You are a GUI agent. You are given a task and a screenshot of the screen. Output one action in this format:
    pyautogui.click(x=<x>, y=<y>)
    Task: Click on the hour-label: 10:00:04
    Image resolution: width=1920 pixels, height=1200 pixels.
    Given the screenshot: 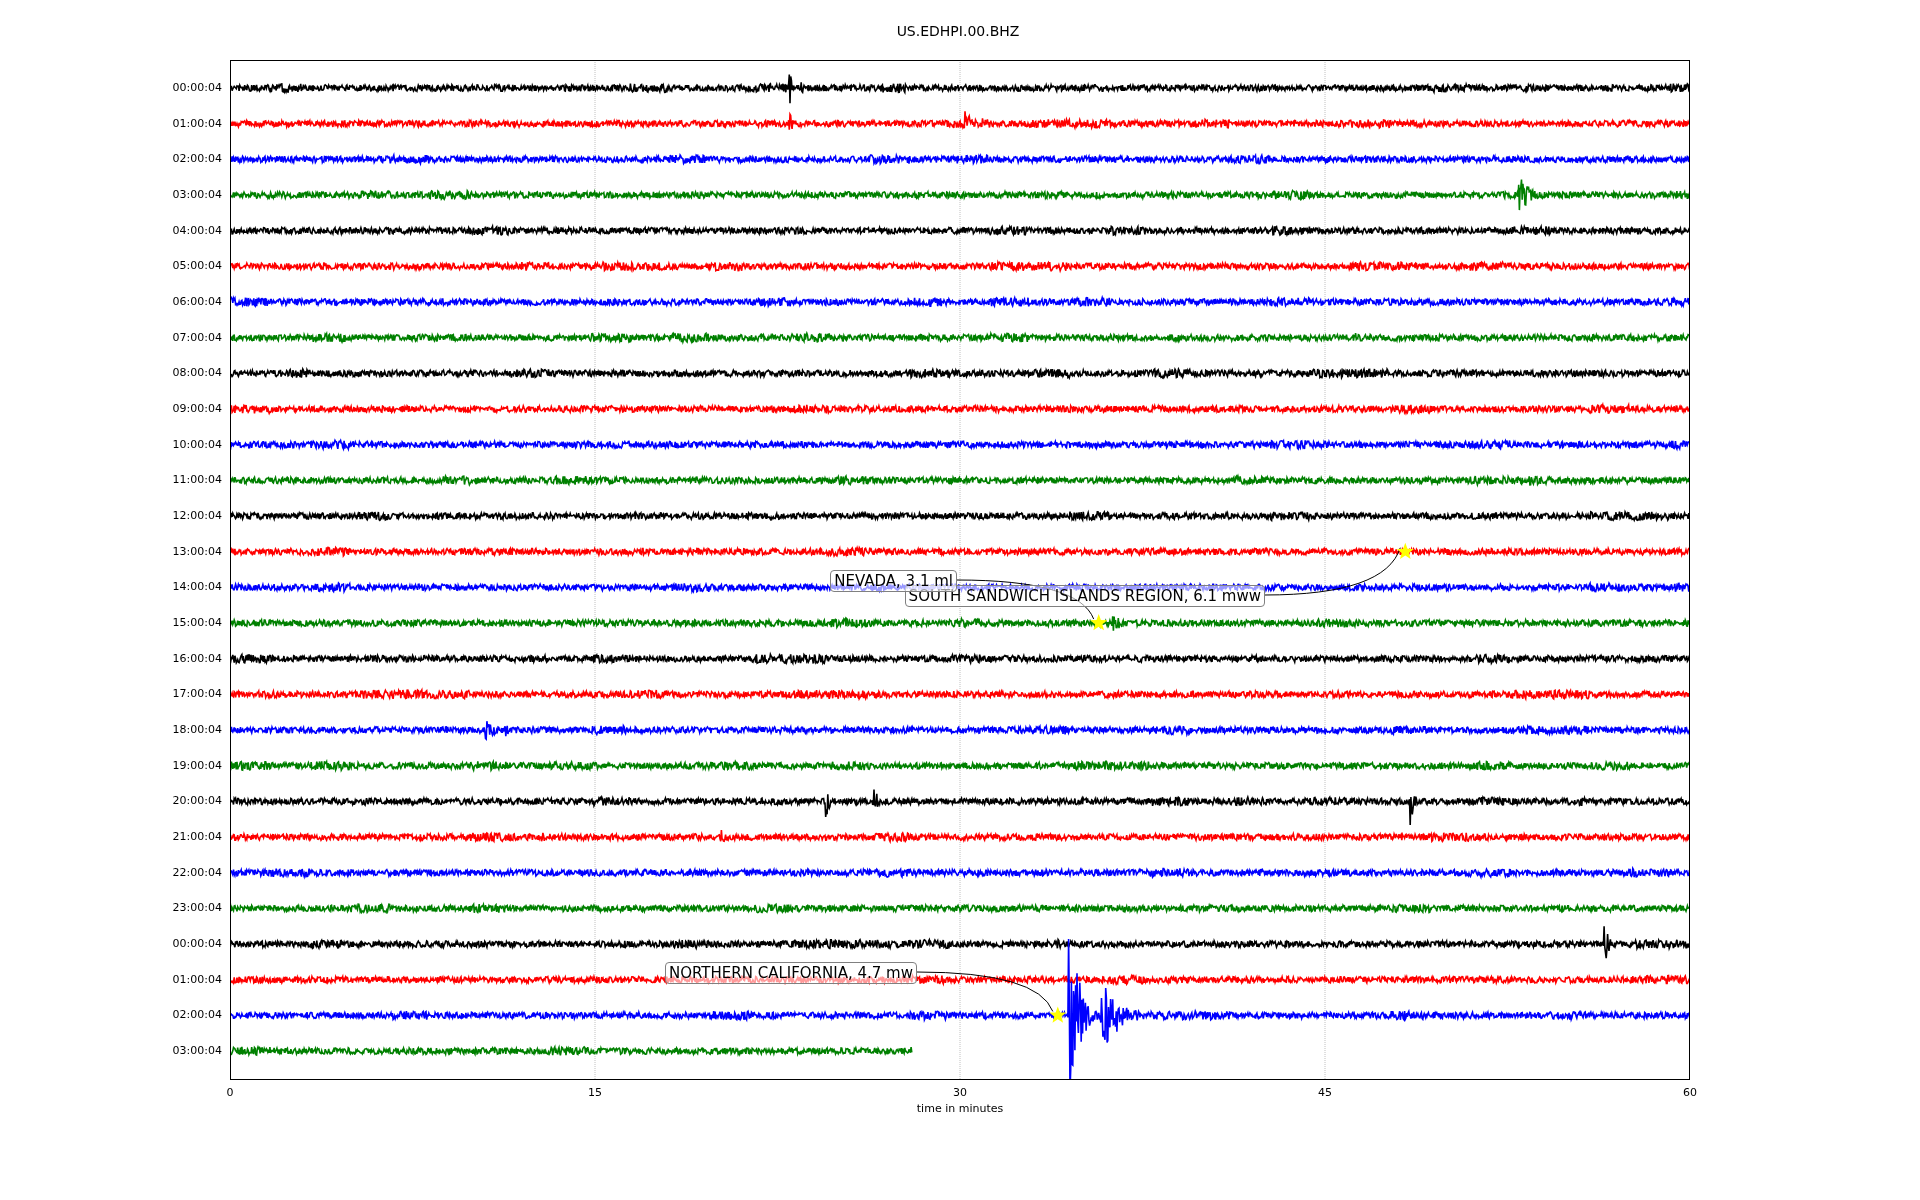 What is the action you would take?
    pyautogui.click(x=197, y=444)
    